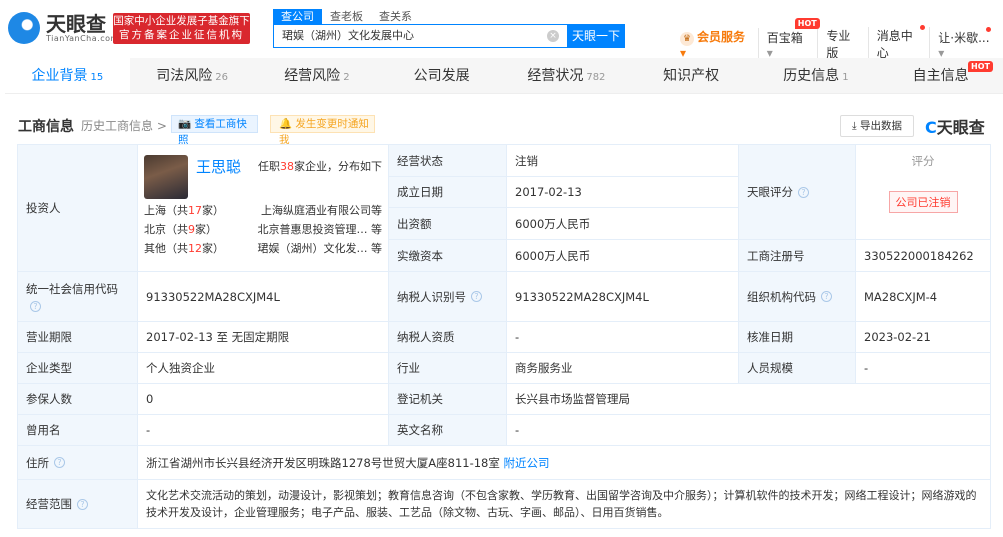 Image resolution: width=1003 pixels, height=537 pixels. What do you see at coordinates (166, 177) in the screenshot?
I see `avatar` at bounding box center [166, 177].